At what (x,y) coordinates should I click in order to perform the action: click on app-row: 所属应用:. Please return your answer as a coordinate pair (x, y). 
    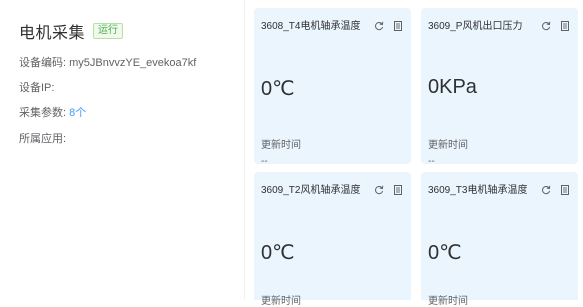
    Looking at the image, I should click on (42, 138).